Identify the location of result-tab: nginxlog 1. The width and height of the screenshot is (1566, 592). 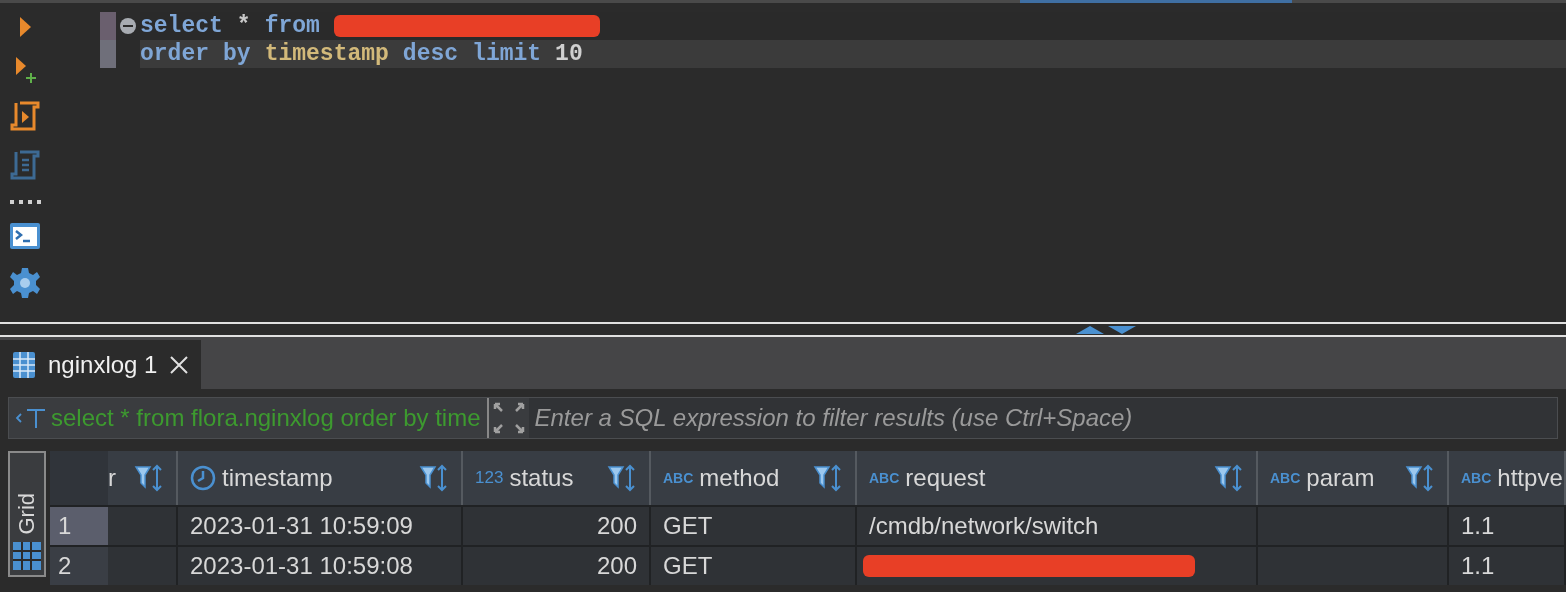
(101, 364).